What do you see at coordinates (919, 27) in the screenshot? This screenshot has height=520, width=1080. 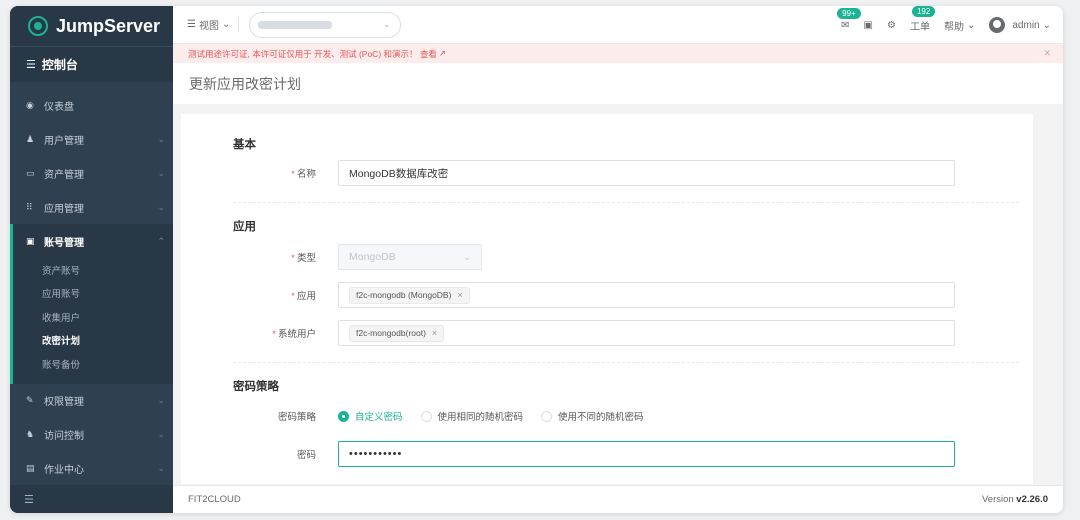 I see `tickets-label: 工单` at bounding box center [919, 27].